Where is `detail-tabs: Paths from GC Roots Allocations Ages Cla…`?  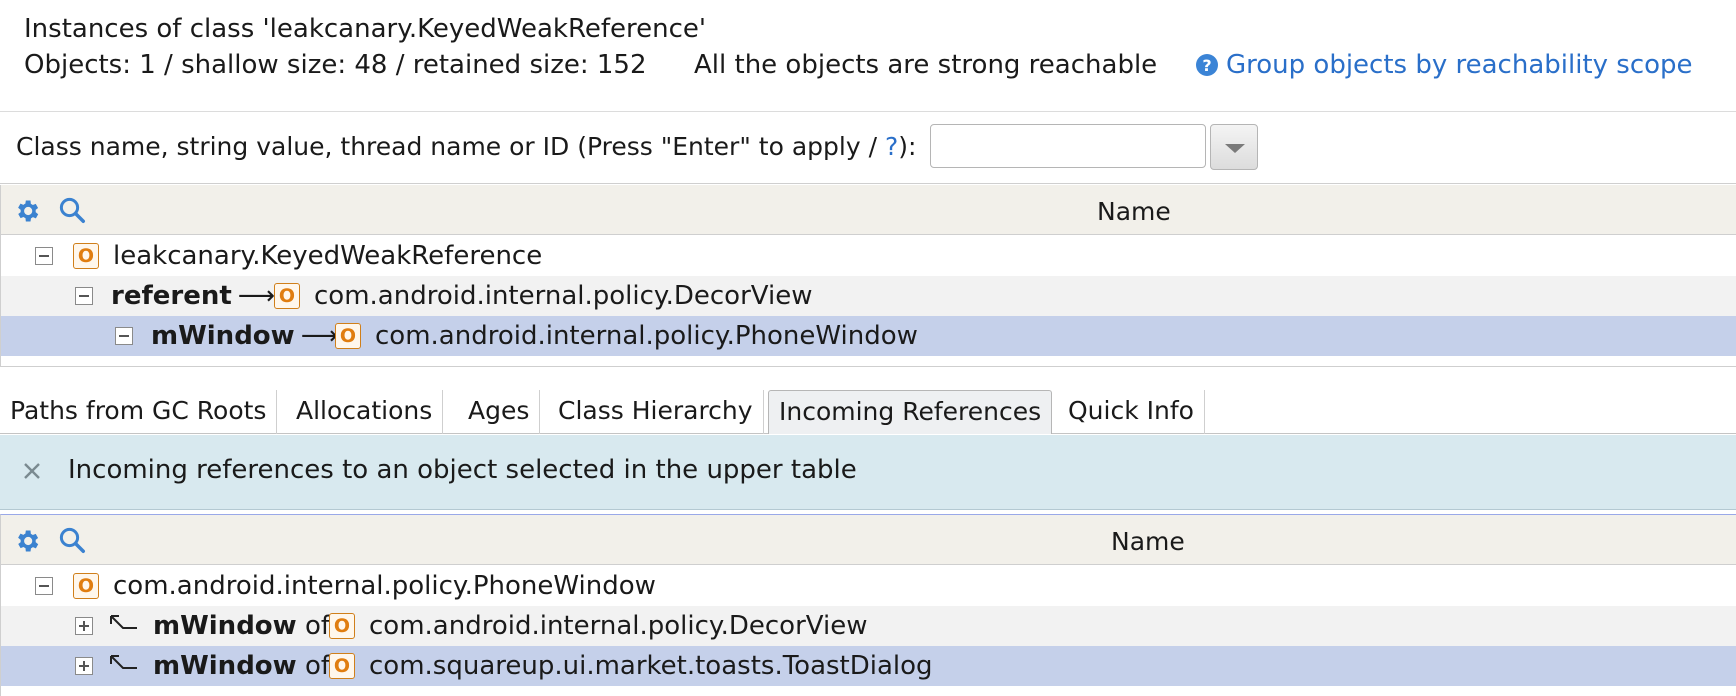
detail-tabs: Paths from GC Roots Allocations Ages Cla… is located at coordinates (868, 409).